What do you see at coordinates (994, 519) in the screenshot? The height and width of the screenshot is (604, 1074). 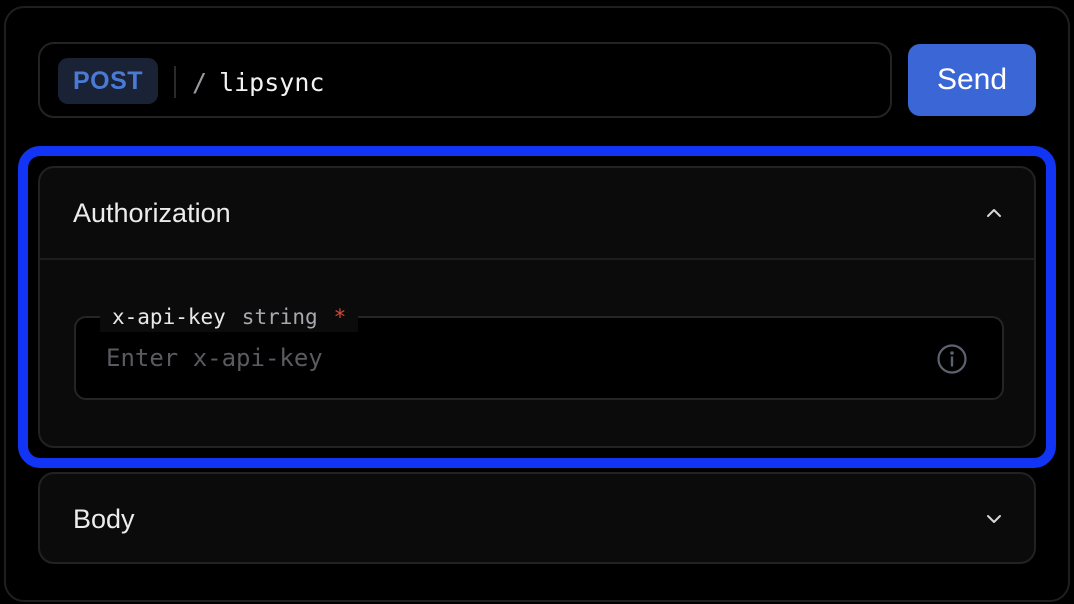 I see `chevron-down-icon` at bounding box center [994, 519].